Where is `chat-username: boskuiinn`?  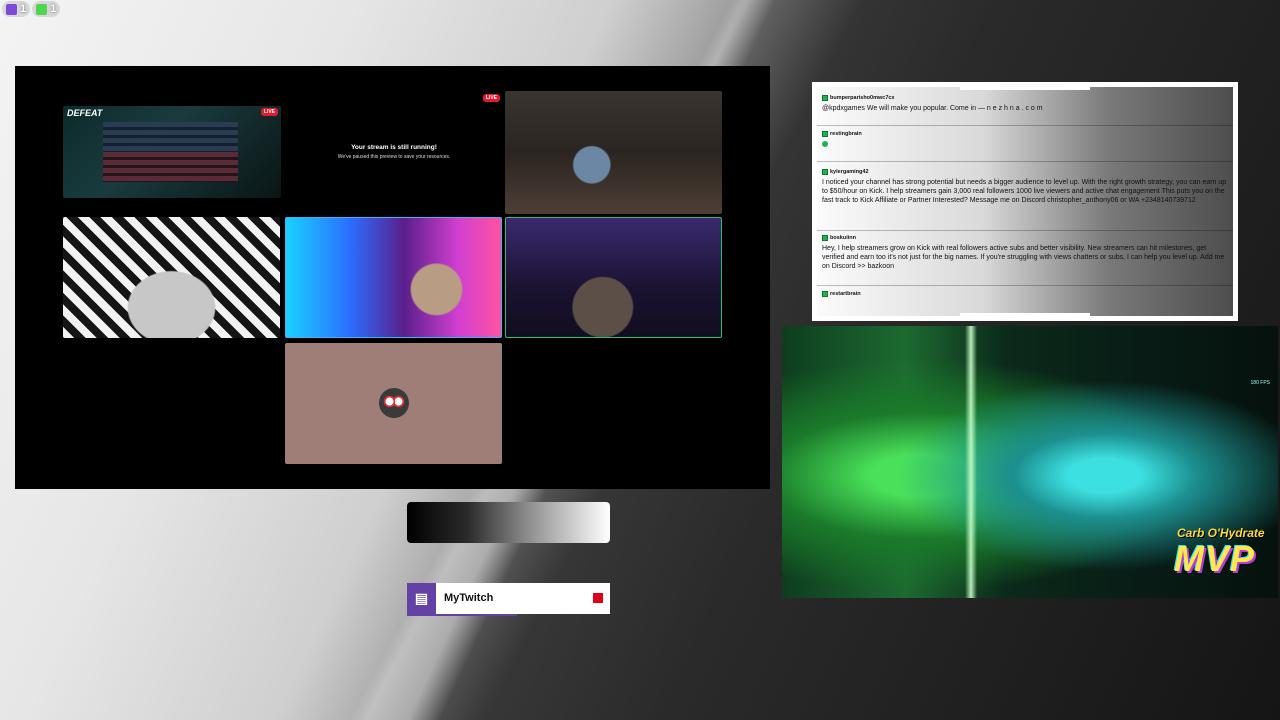
chat-username: boskuiinn is located at coordinates (843, 238).